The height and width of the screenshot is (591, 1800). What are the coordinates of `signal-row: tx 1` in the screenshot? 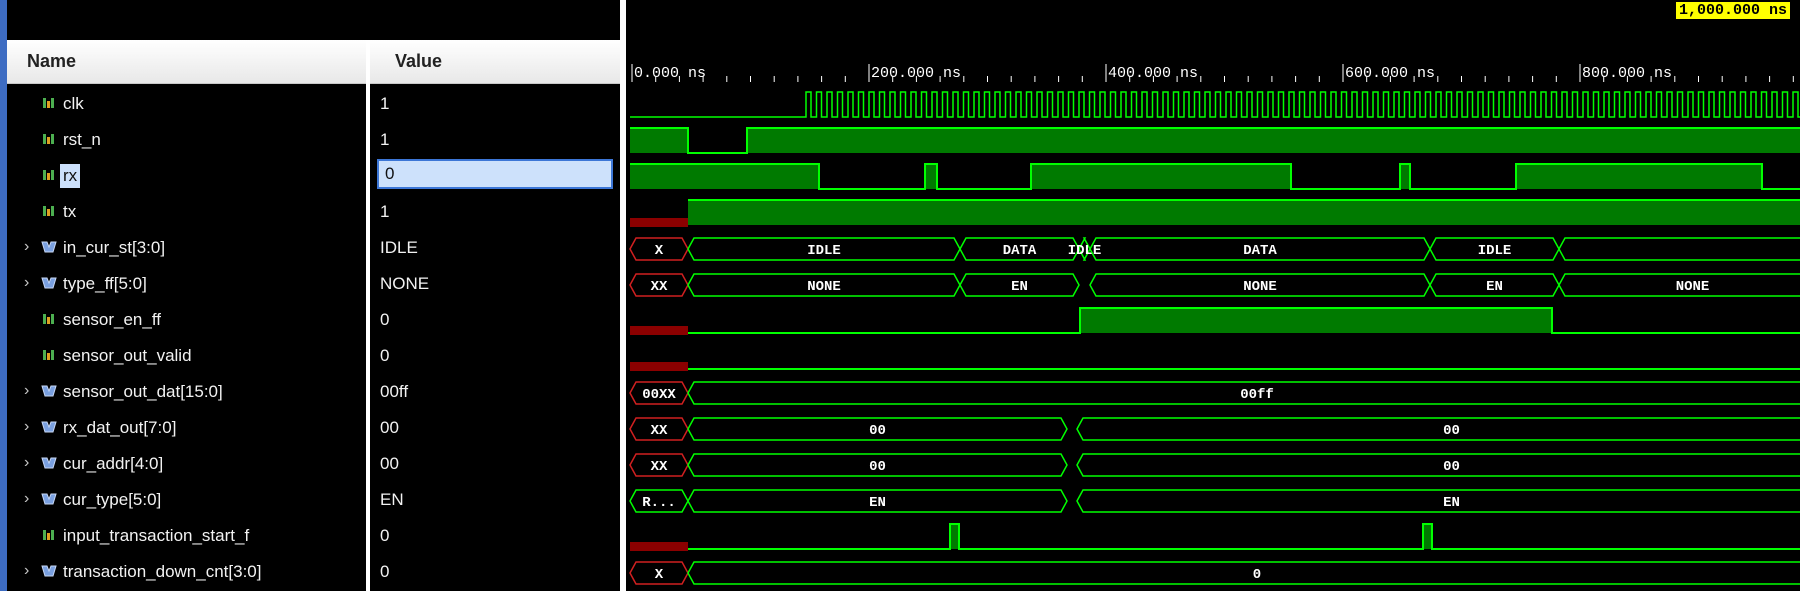 It's located at (313, 212).